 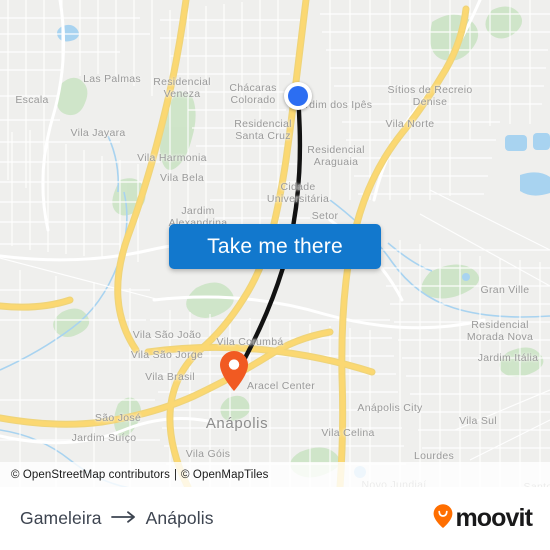 I want to click on footer-bar: Gameleira Anápolis moovit, so click(x=275, y=518).